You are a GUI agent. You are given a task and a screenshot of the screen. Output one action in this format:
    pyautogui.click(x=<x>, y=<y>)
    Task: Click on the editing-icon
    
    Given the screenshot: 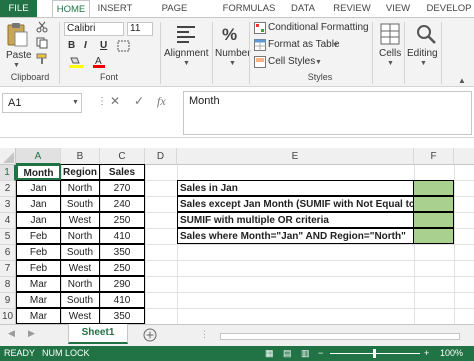 What is the action you would take?
    pyautogui.click(x=426, y=34)
    